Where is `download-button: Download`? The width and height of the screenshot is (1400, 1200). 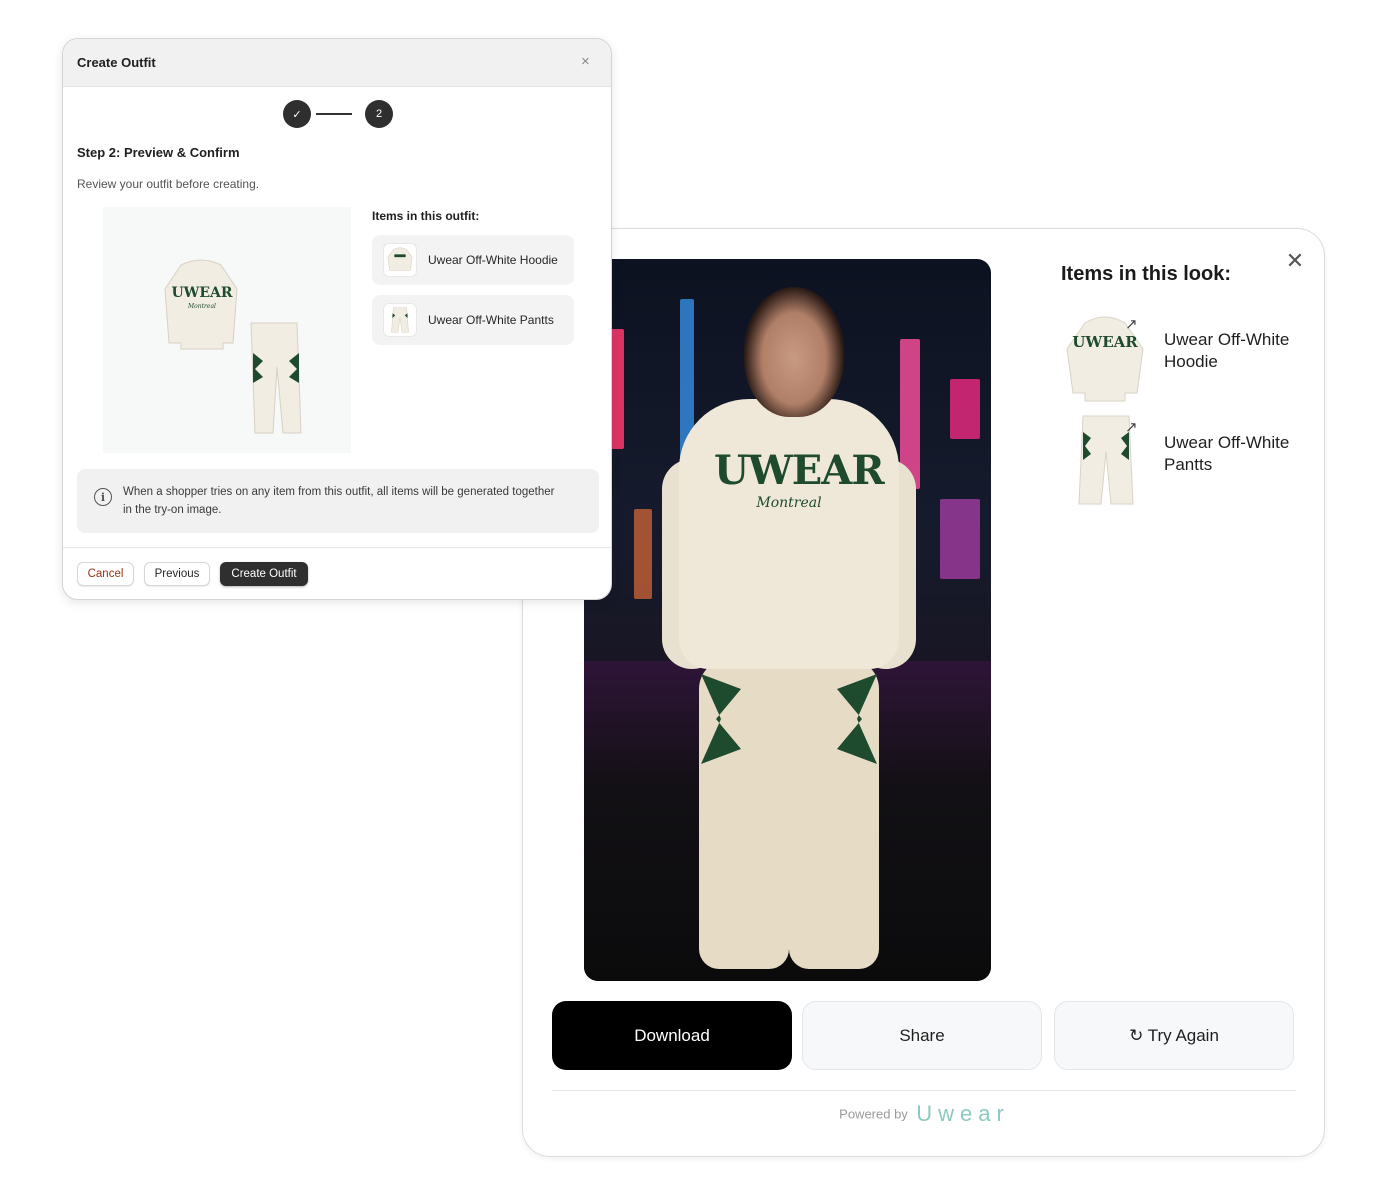
download-button: Download is located at coordinates (672, 1035).